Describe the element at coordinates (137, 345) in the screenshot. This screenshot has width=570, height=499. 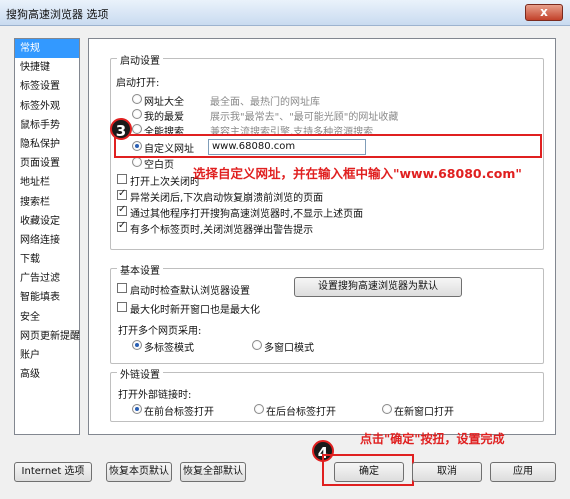
I see `radio-multi-tab` at that location.